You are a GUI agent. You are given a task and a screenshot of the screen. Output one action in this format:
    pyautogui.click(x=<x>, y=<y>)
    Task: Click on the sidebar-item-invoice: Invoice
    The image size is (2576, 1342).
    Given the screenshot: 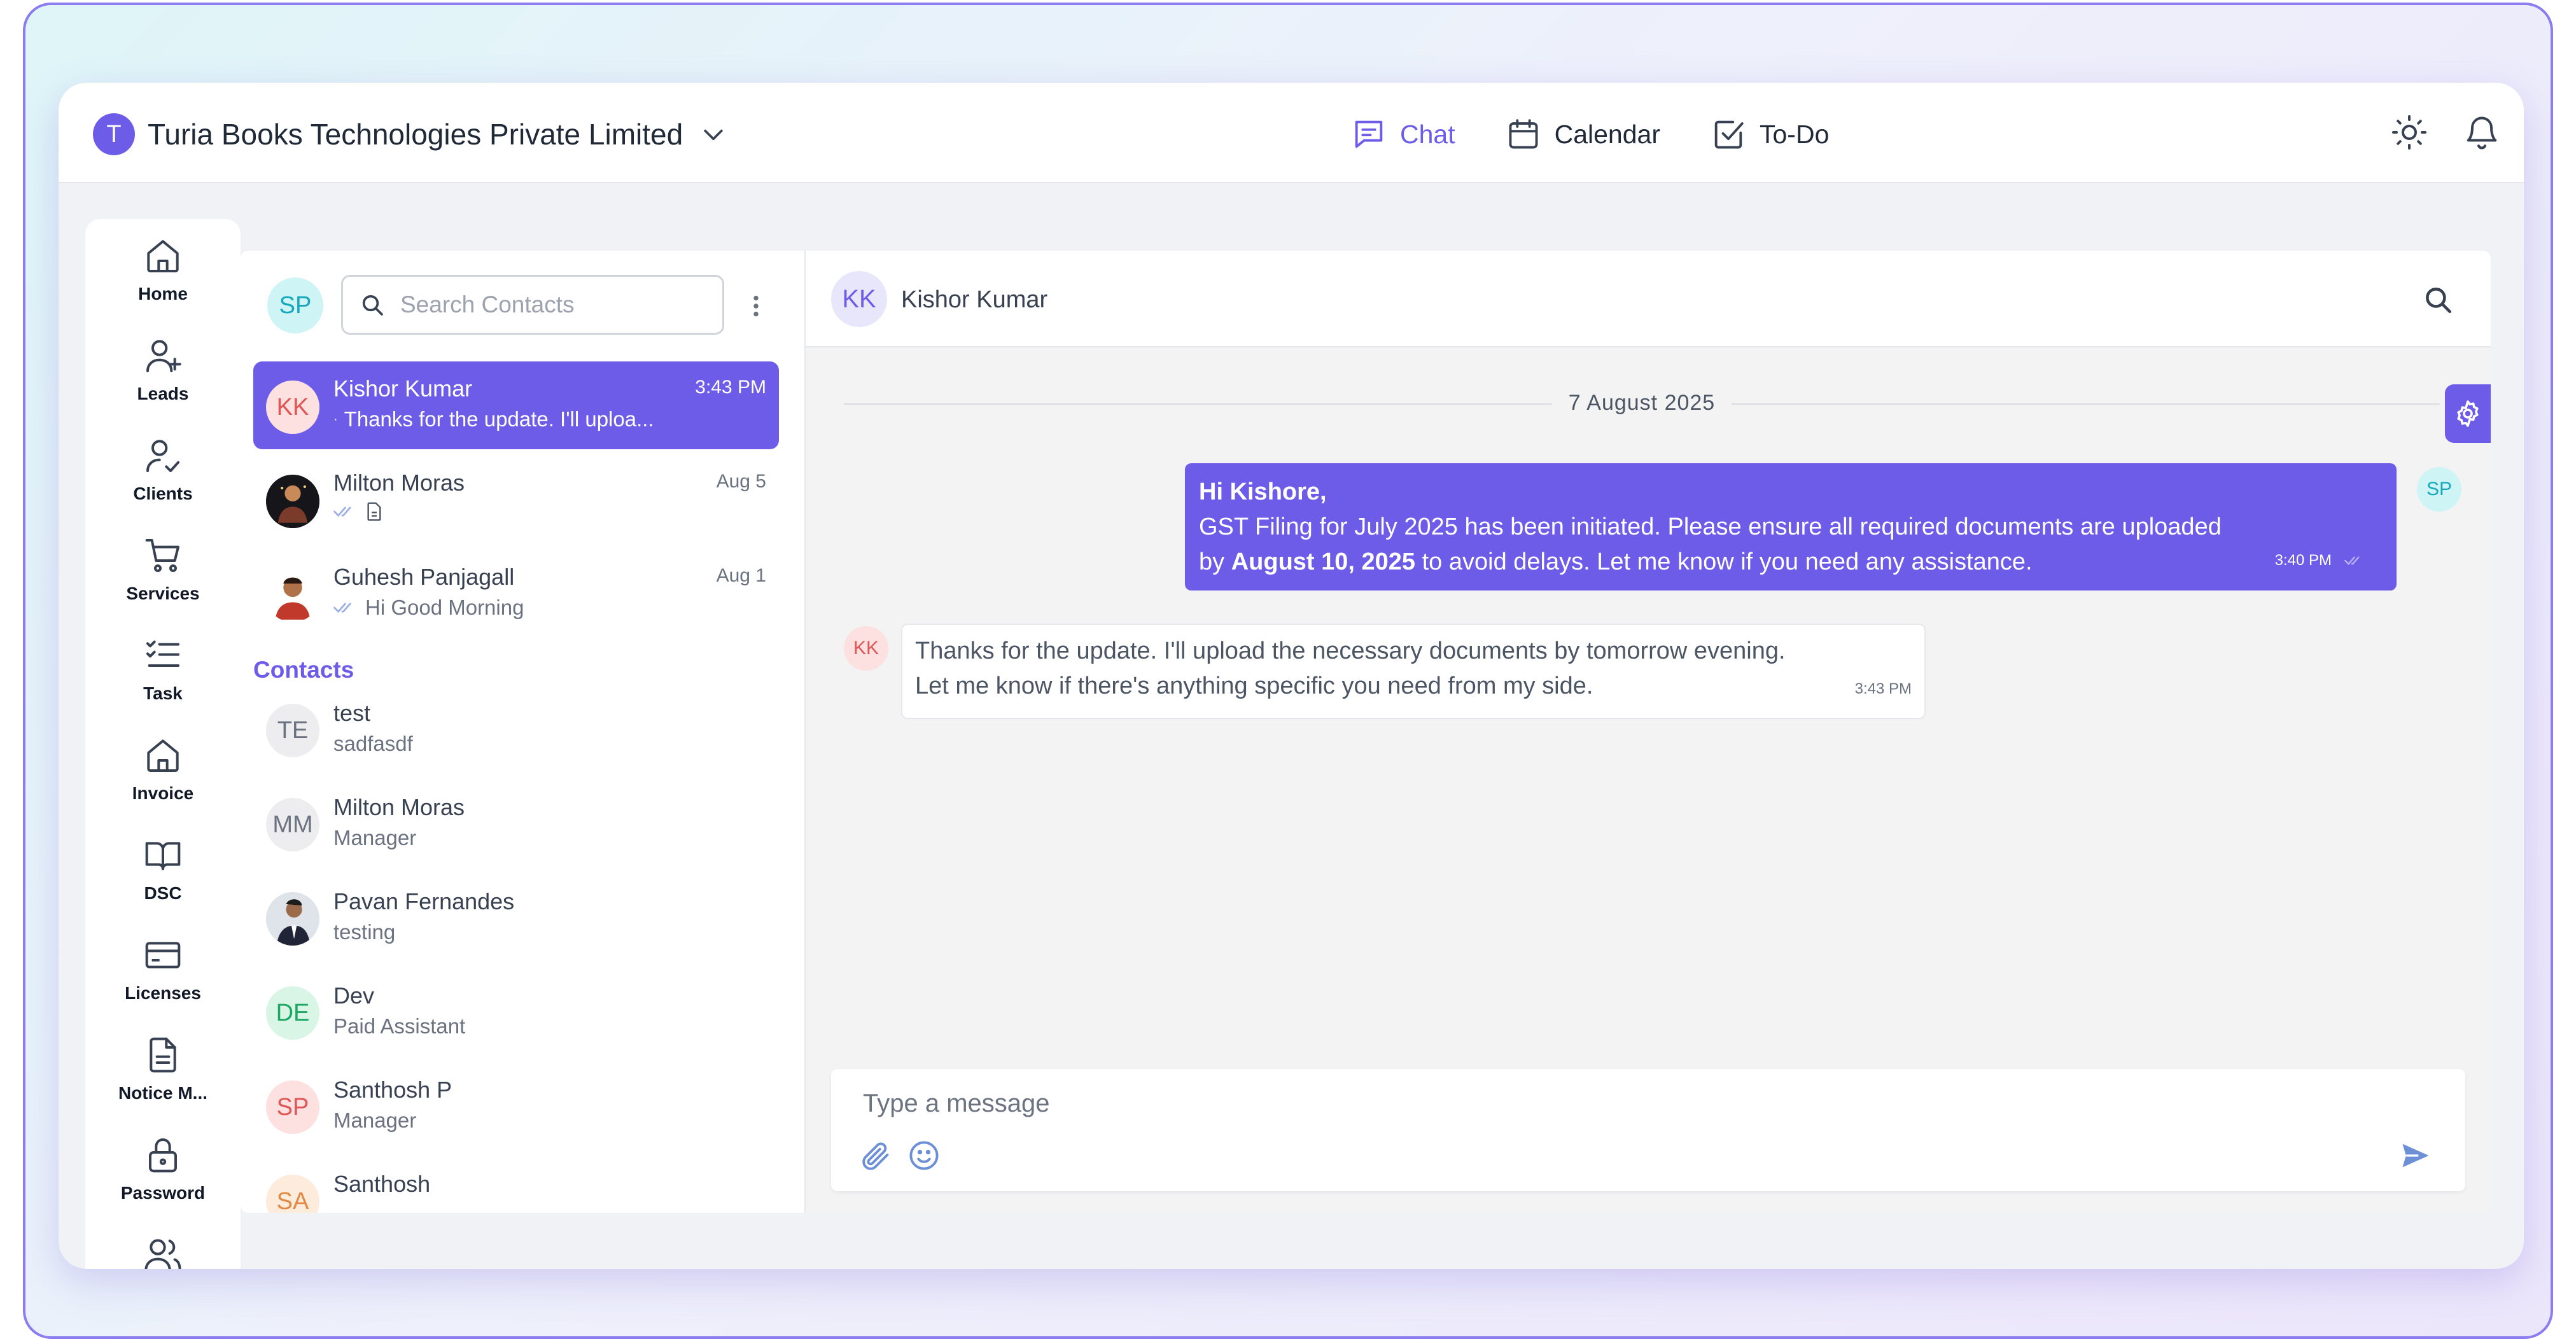 What is the action you would take?
    pyautogui.click(x=163, y=769)
    